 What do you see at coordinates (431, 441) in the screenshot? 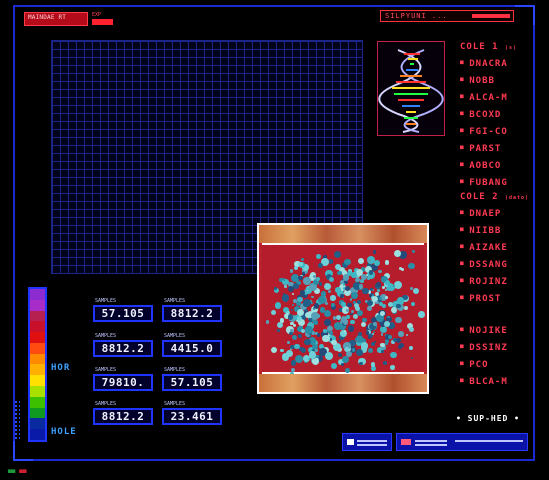
I see `legend-line-2a` at bounding box center [431, 441].